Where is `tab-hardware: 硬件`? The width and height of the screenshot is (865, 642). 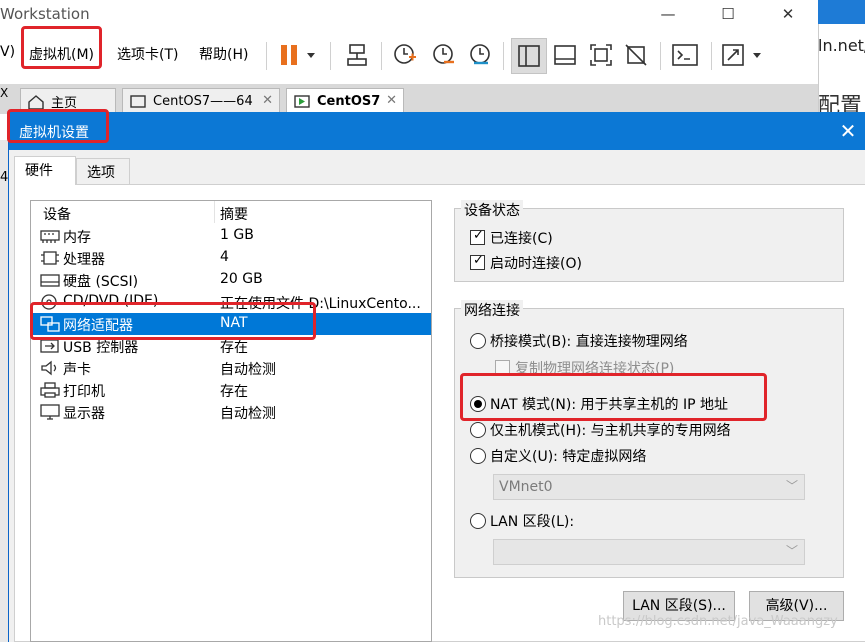 tab-hardware: 硬件 is located at coordinates (45, 170).